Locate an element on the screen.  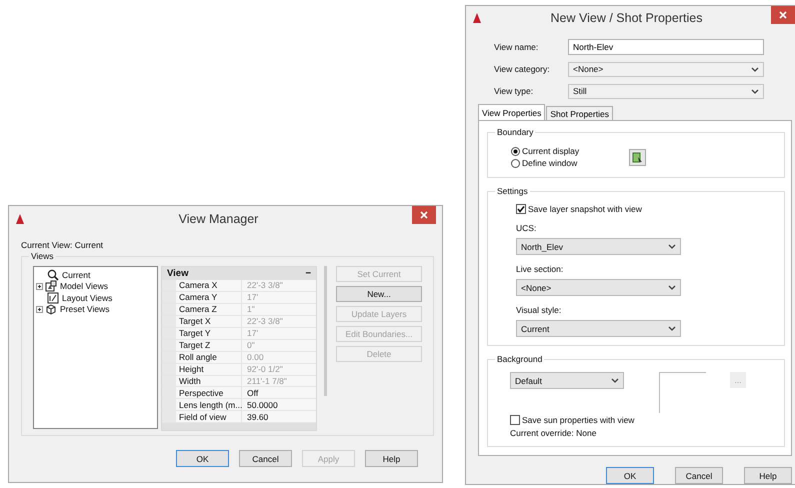
window-title: View Manager is located at coordinates (219, 219).